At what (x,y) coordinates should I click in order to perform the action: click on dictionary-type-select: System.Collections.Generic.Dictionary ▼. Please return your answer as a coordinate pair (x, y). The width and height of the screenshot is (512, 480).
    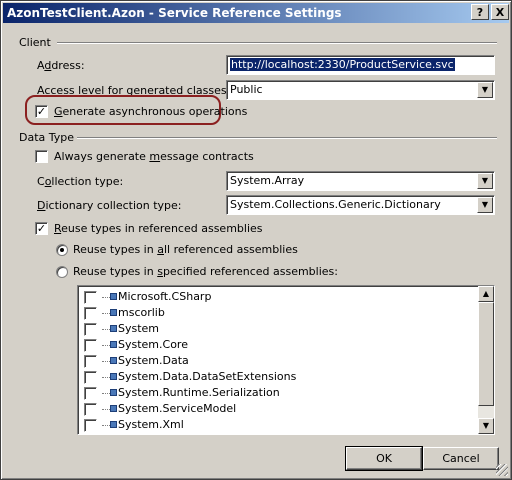
    Looking at the image, I should click on (360, 205).